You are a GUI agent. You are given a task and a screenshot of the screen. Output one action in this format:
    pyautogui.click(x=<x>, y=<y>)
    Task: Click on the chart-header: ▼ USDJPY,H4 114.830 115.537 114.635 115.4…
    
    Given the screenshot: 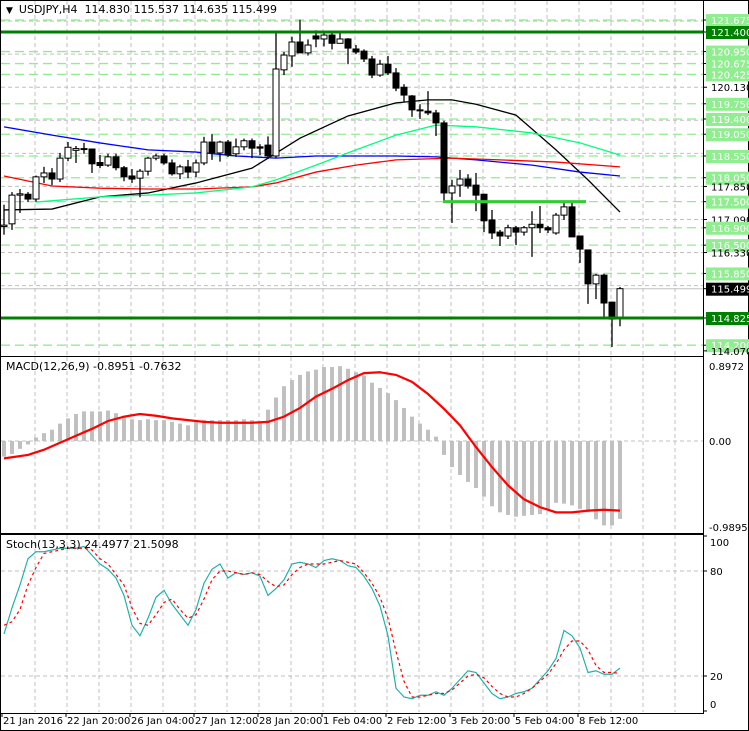 What is the action you would take?
    pyautogui.click(x=141, y=9)
    